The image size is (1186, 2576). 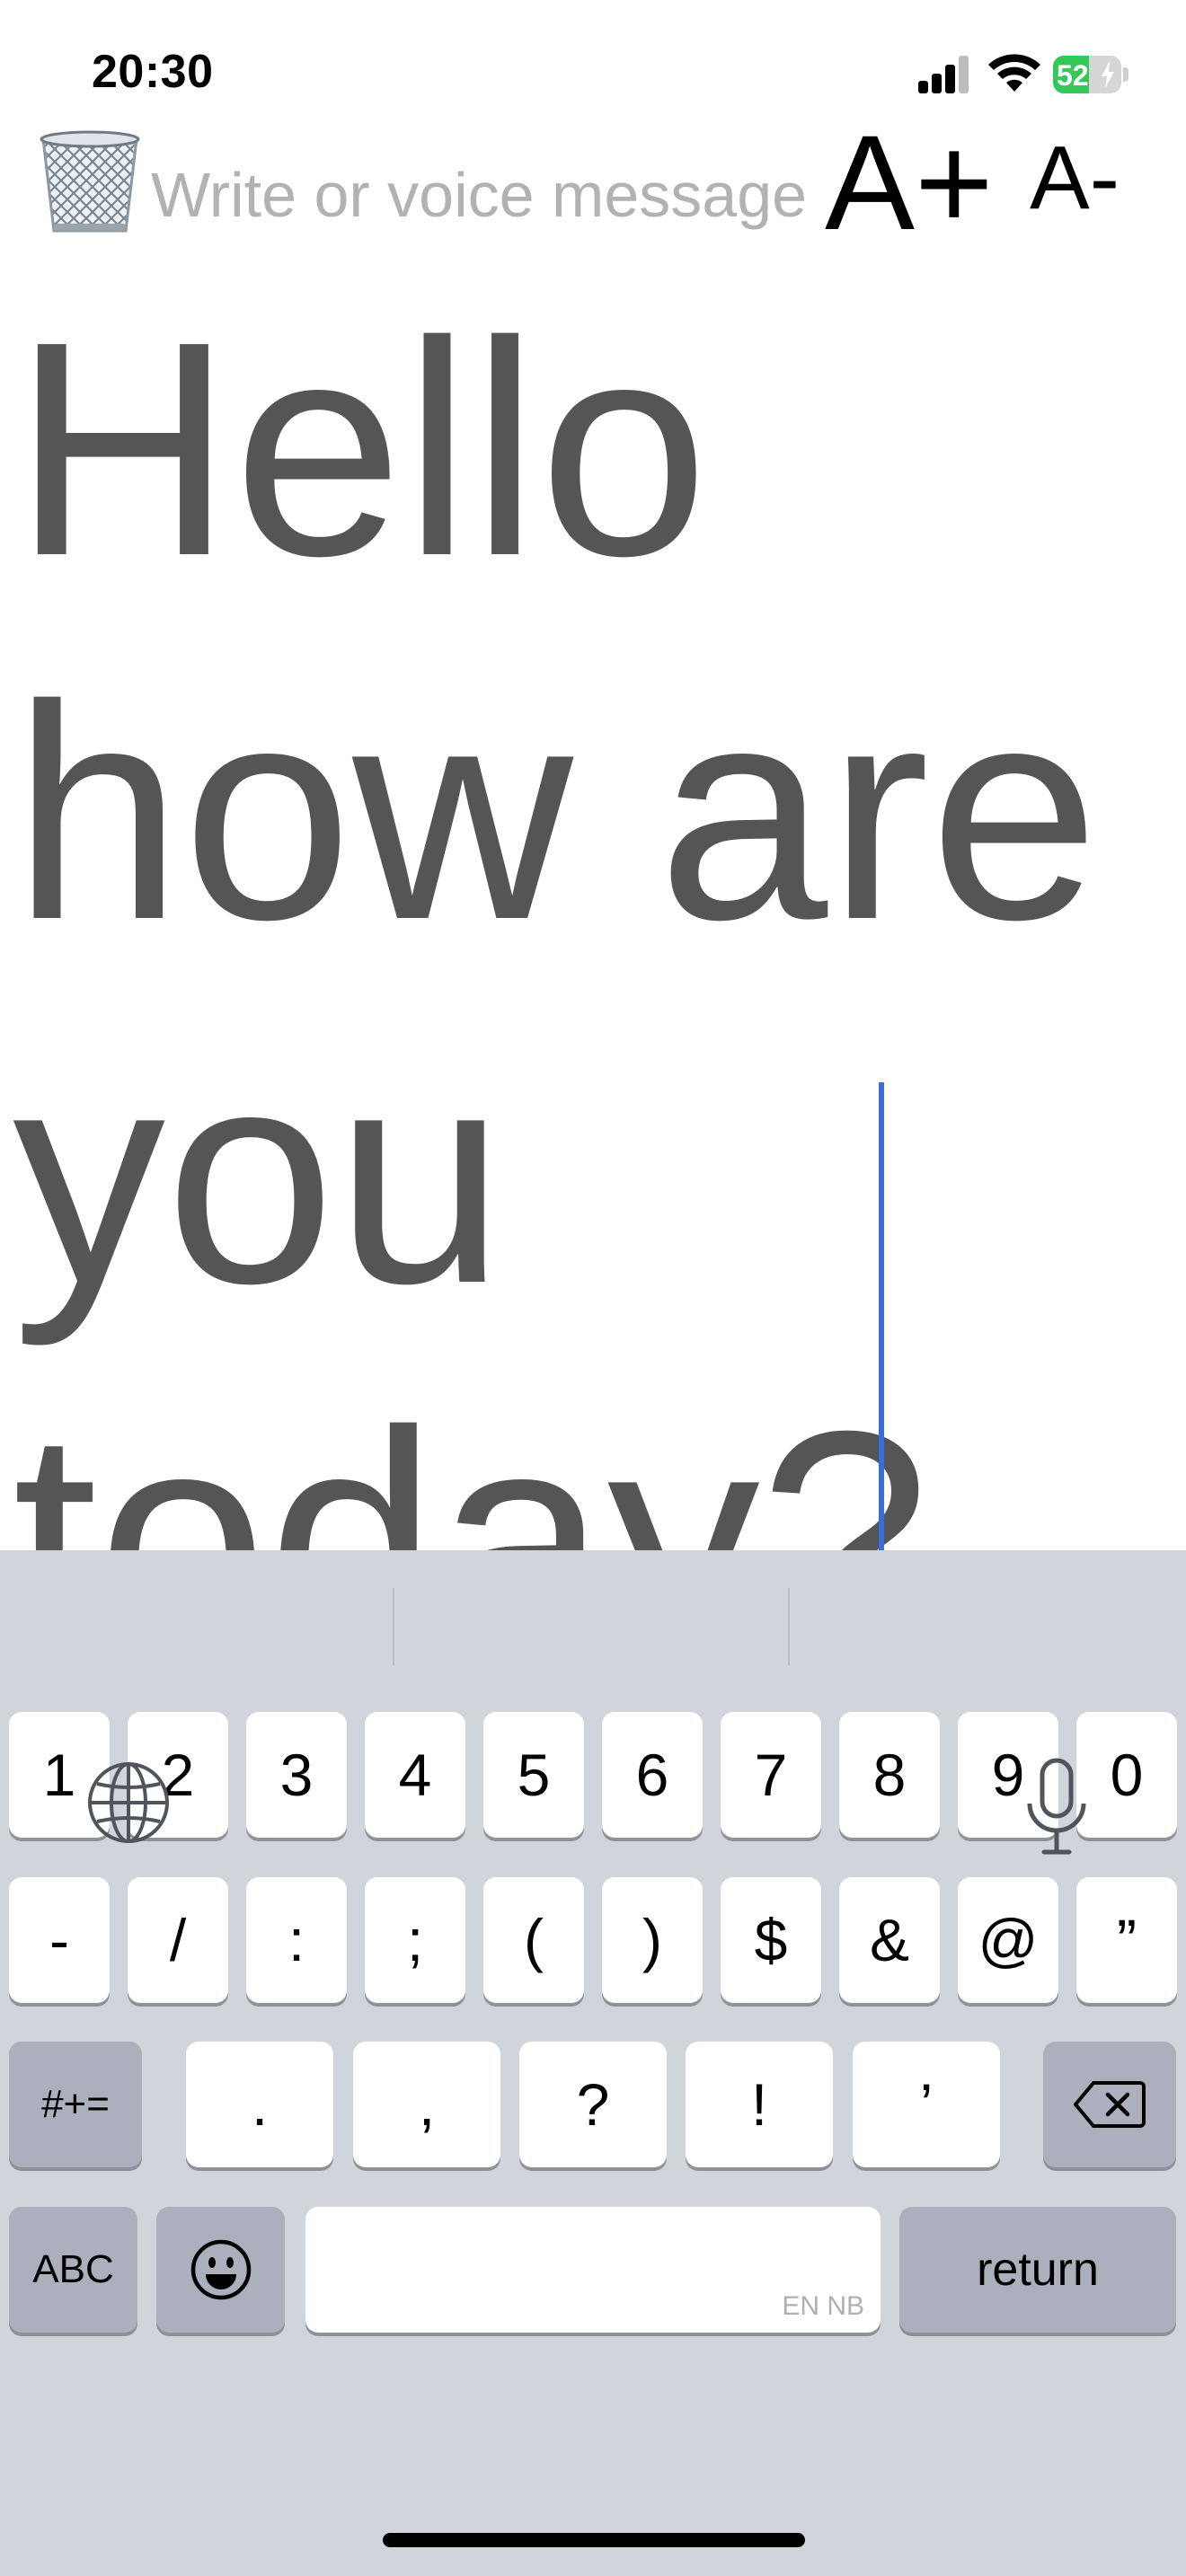 What do you see at coordinates (652, 1775) in the screenshot?
I see `key-6: 6` at bounding box center [652, 1775].